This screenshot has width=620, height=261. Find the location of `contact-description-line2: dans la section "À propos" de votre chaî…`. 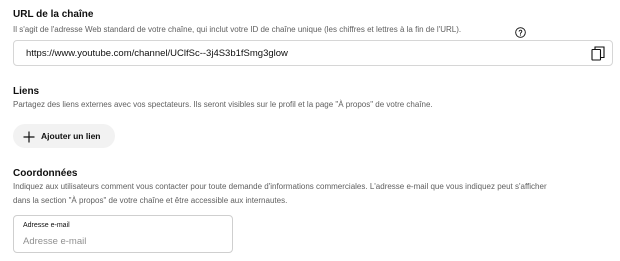

contact-description-line2: dans la section "À propos" de votre chaî… is located at coordinates (150, 200).